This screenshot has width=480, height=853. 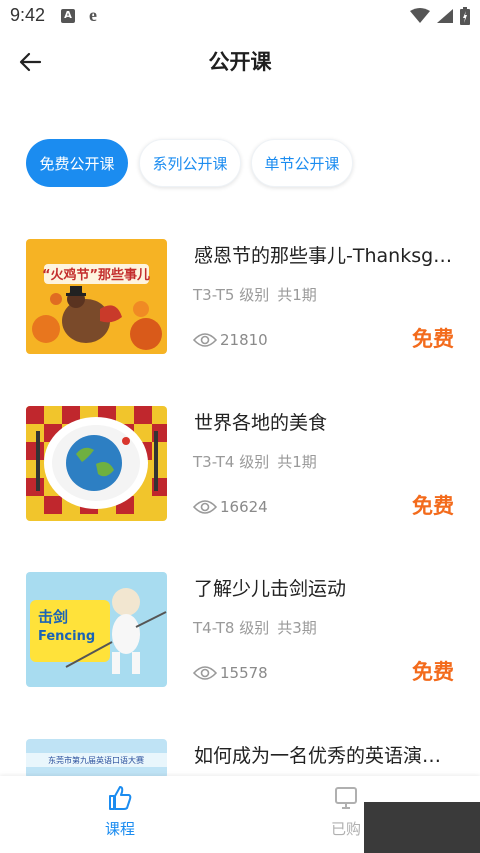 I want to click on wifi-icon, so click(x=420, y=15).